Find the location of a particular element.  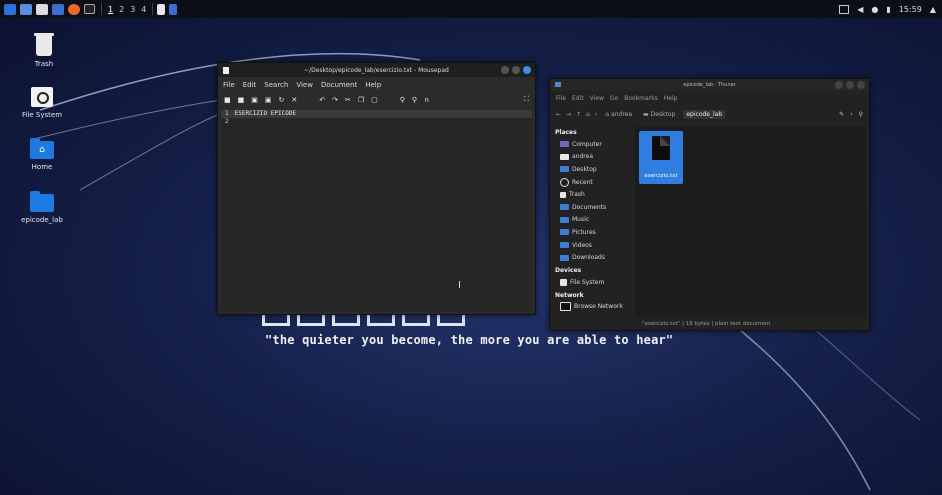

breadcrumb-epicode-lab: epicode_lab is located at coordinates (704, 114).